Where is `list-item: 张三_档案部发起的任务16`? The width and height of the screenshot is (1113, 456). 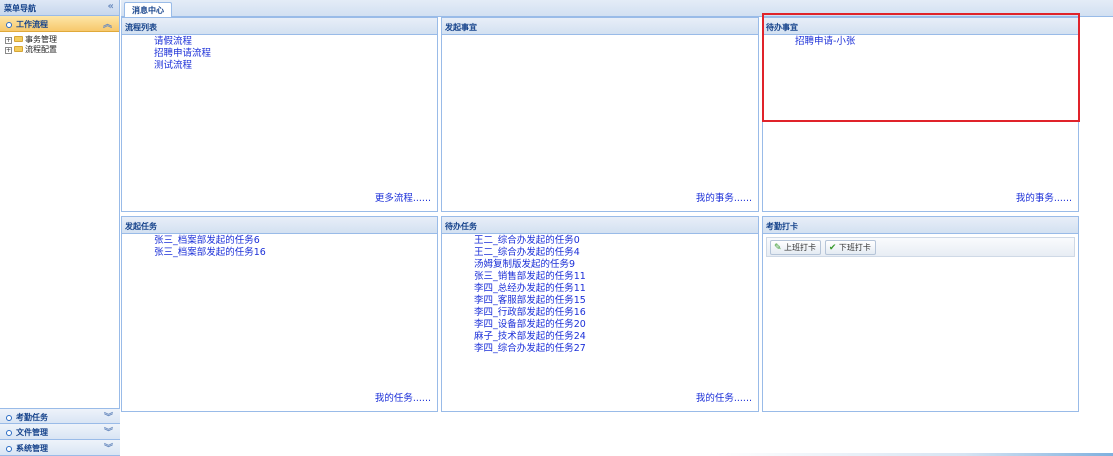 list-item: 张三_档案部发起的任务16 is located at coordinates (295, 253).